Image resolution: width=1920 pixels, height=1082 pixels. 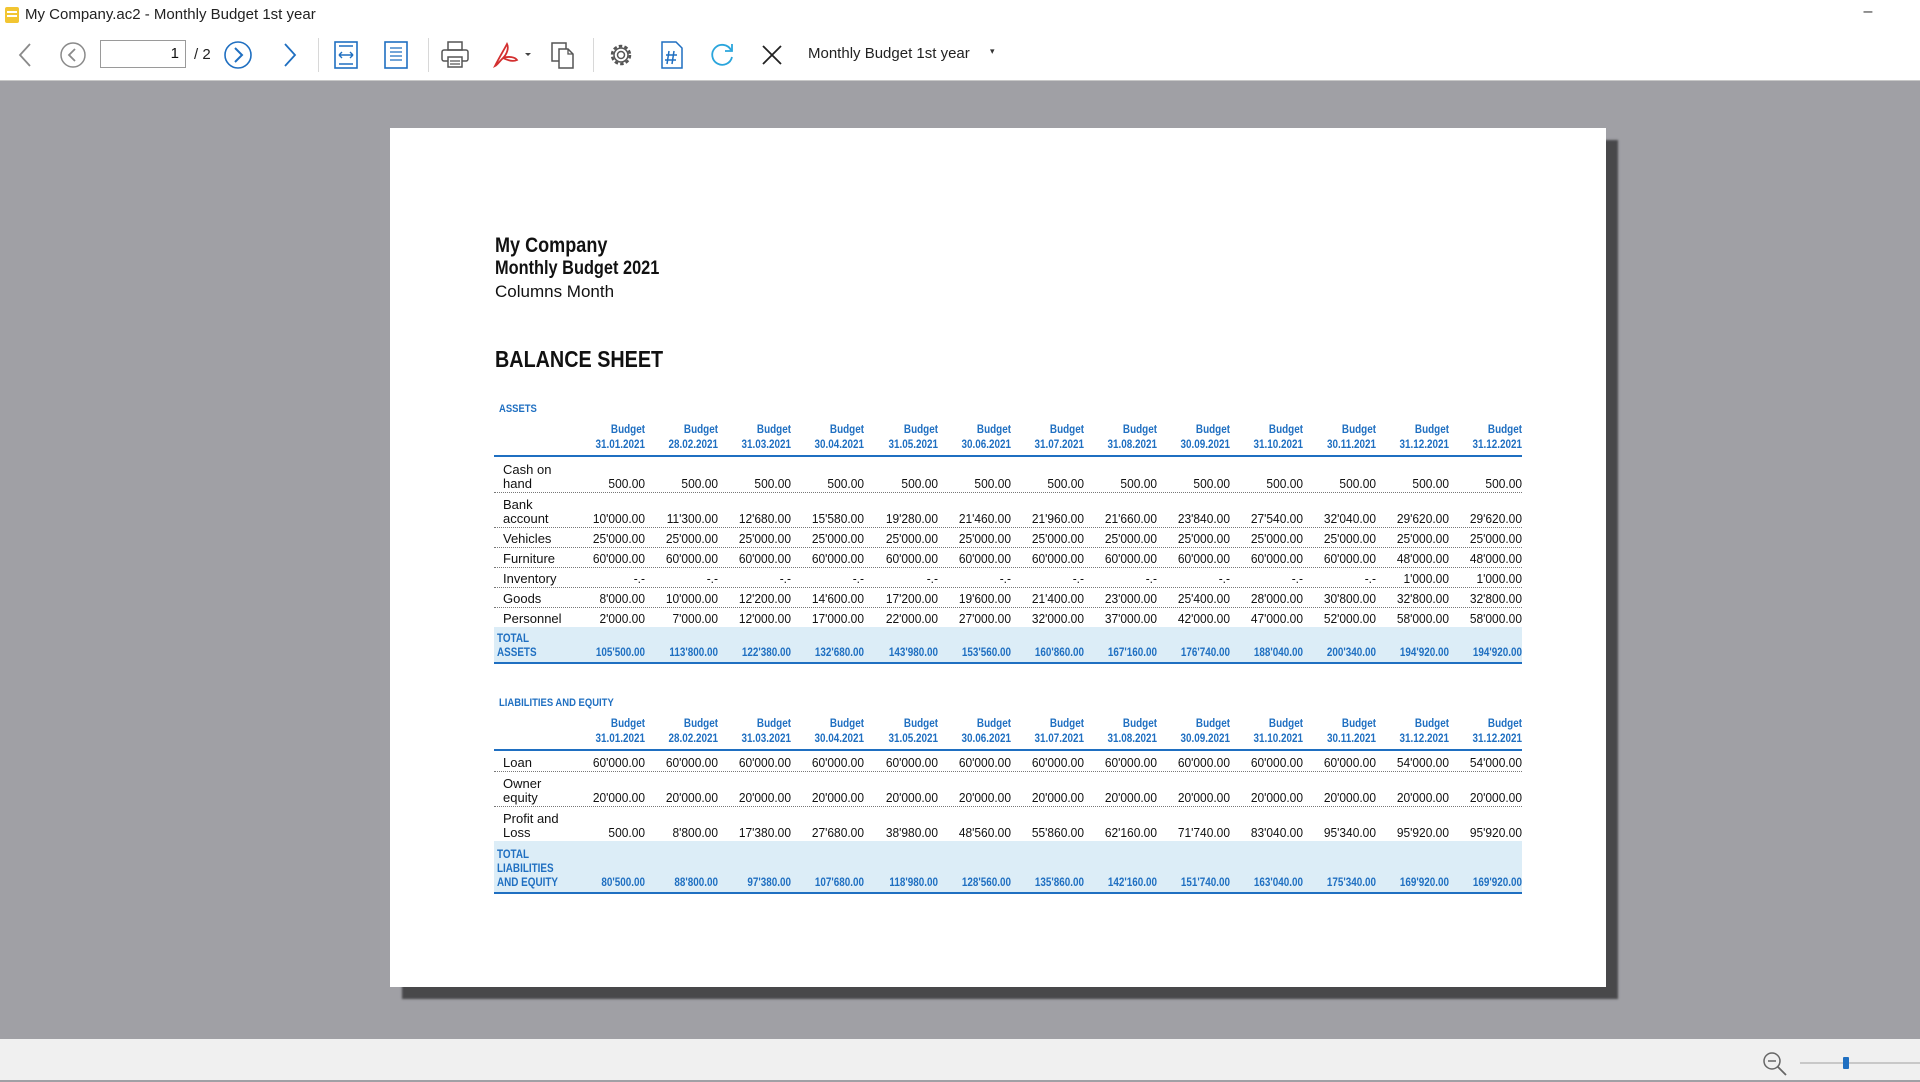 I want to click on table-cell: 2'000.00, so click(x=622, y=618).